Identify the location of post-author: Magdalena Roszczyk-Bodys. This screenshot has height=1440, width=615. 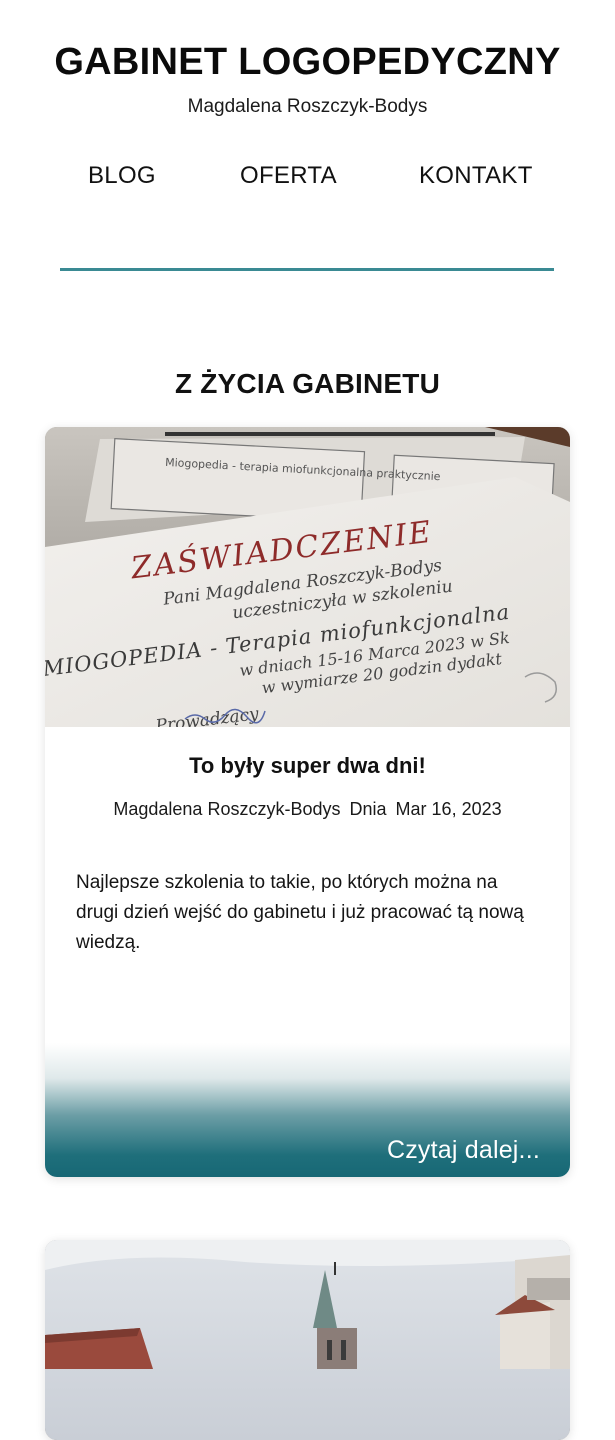
(226, 809).